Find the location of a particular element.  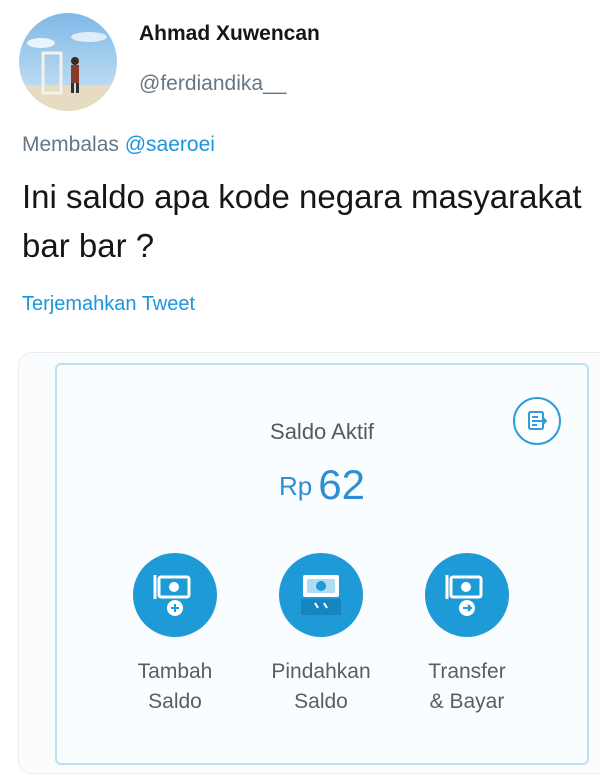

display-name: Ahmad Xuwencan is located at coordinates (229, 34).